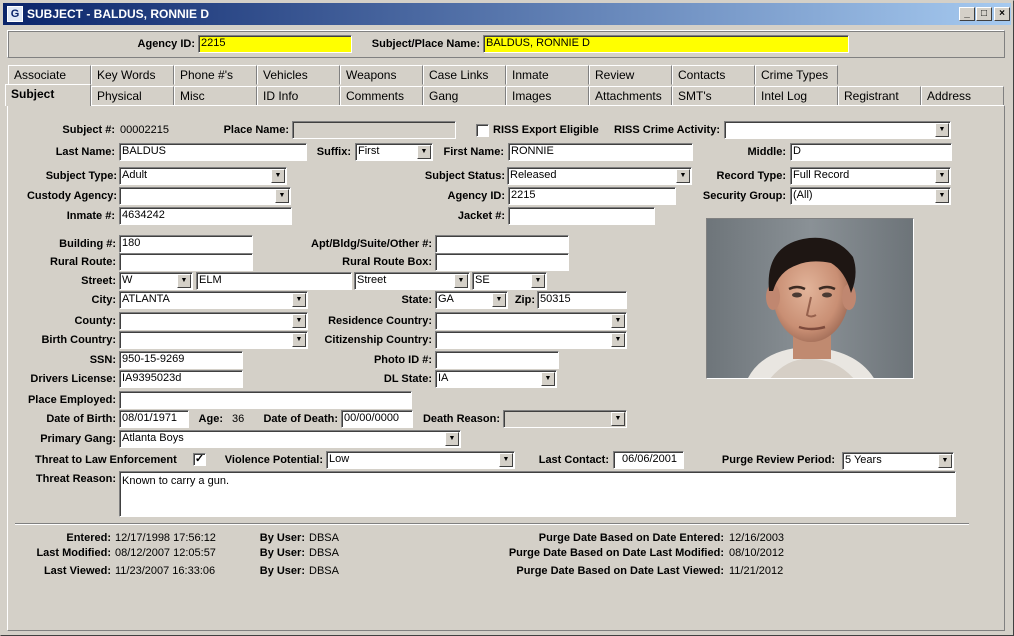  Describe the element at coordinates (863, 460) in the screenshot. I see `purge-review-value: 5 Years` at that location.